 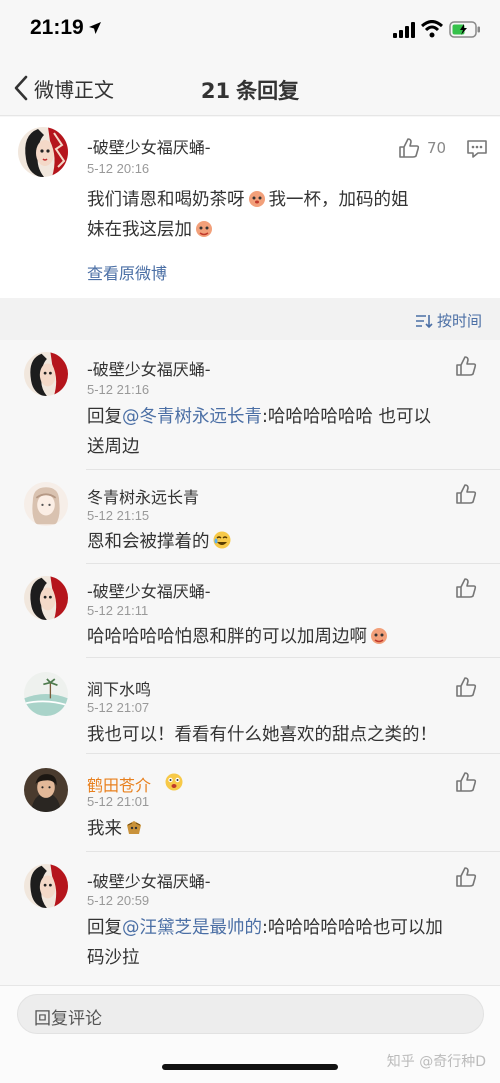 What do you see at coordinates (250, 1067) in the screenshot?
I see `home-indicator` at bounding box center [250, 1067].